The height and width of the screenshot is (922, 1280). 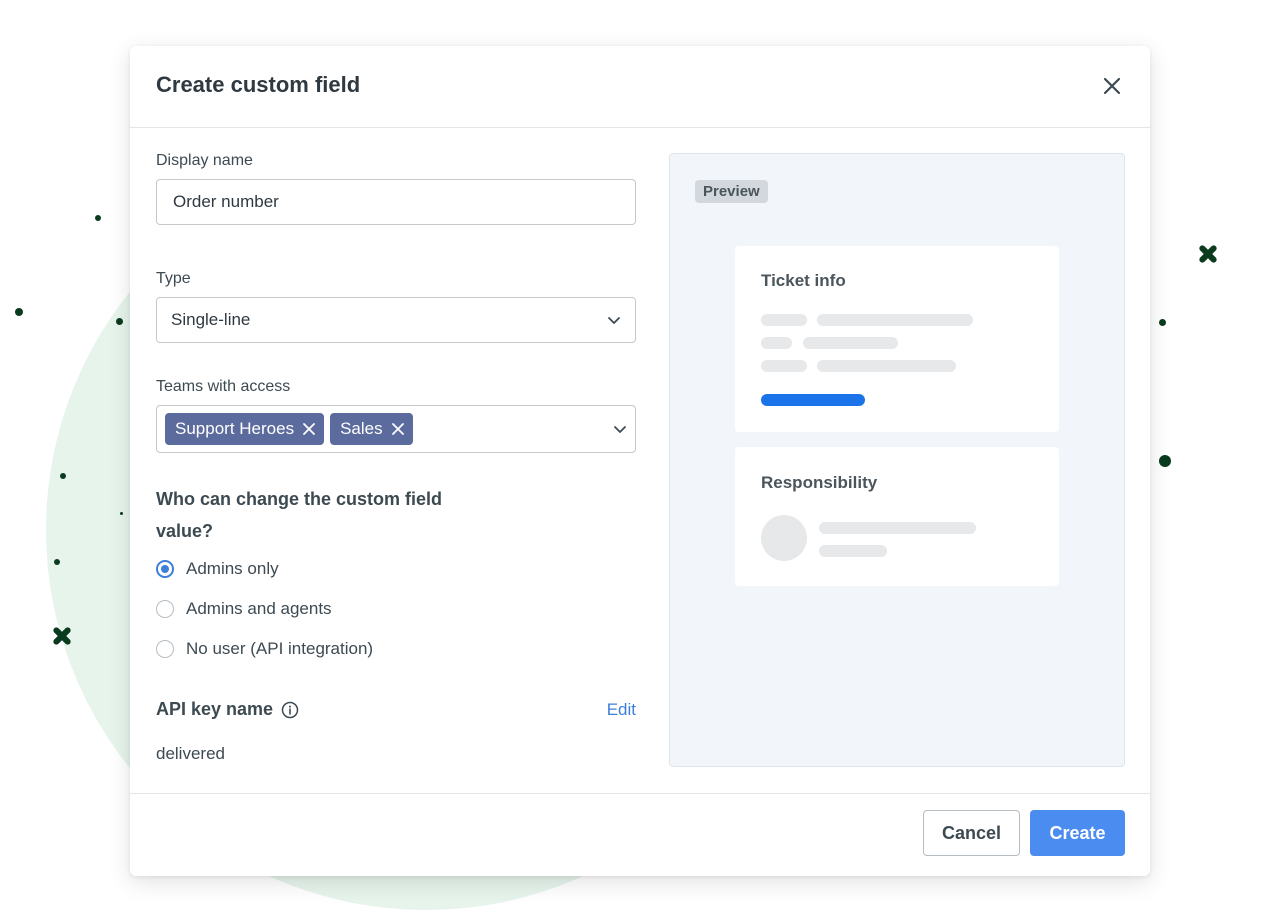 I want to click on radio-label: No user (API integration), so click(x=280, y=648).